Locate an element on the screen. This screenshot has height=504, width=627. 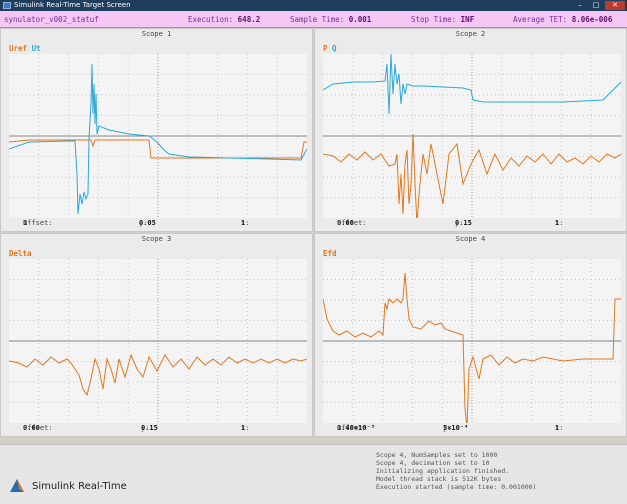
logo-text: Simulink Real-Time is located at coordinates (79, 486).